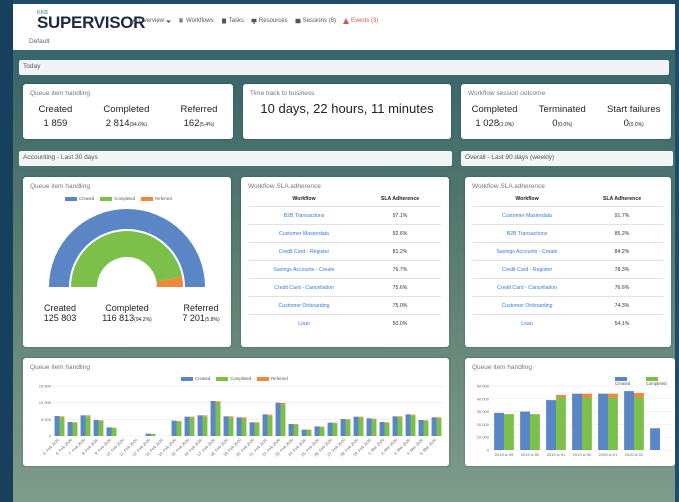 The height and width of the screenshot is (502, 679). I want to click on workflow-link: Loan, so click(527, 323).